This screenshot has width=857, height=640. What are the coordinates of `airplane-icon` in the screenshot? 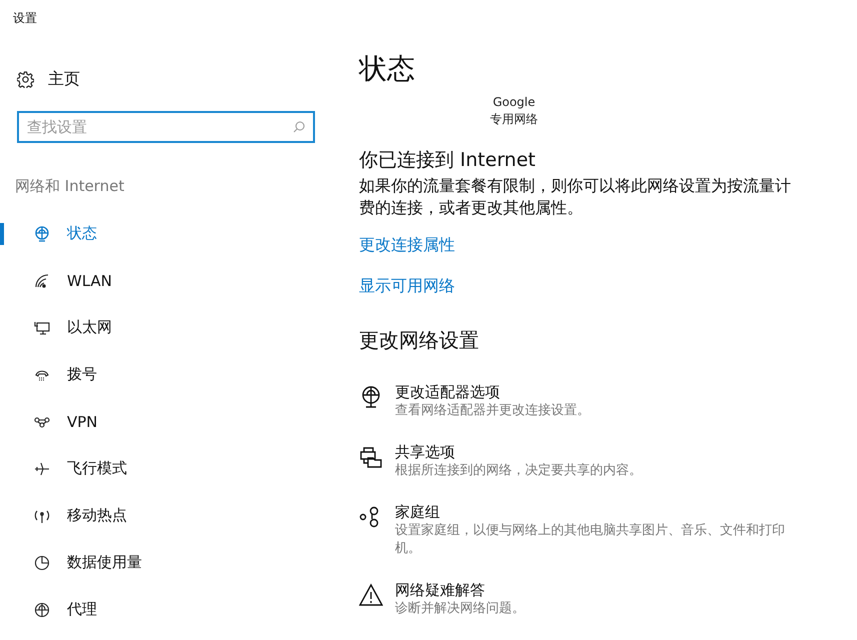 It's located at (42, 468).